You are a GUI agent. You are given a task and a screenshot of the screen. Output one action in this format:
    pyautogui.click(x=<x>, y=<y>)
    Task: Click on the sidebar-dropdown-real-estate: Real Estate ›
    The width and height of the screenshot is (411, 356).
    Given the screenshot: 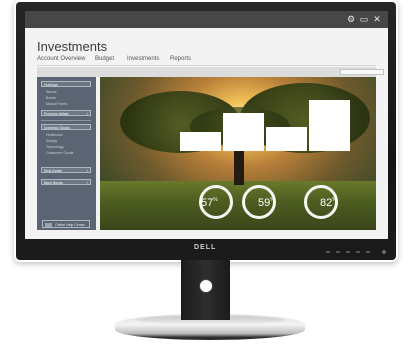 What is the action you would take?
    pyautogui.click(x=66, y=170)
    